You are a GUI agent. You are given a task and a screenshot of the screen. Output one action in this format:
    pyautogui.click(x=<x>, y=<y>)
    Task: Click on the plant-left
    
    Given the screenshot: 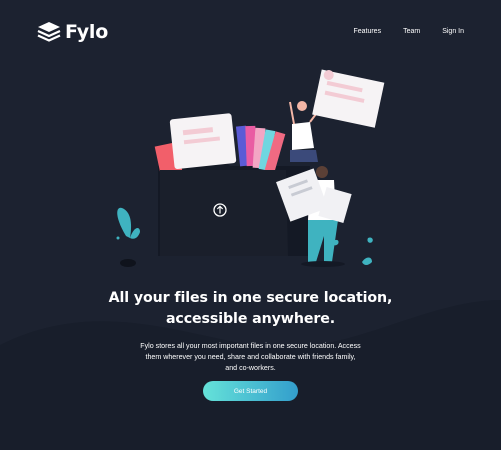 What is the action you would take?
    pyautogui.click(x=128, y=223)
    